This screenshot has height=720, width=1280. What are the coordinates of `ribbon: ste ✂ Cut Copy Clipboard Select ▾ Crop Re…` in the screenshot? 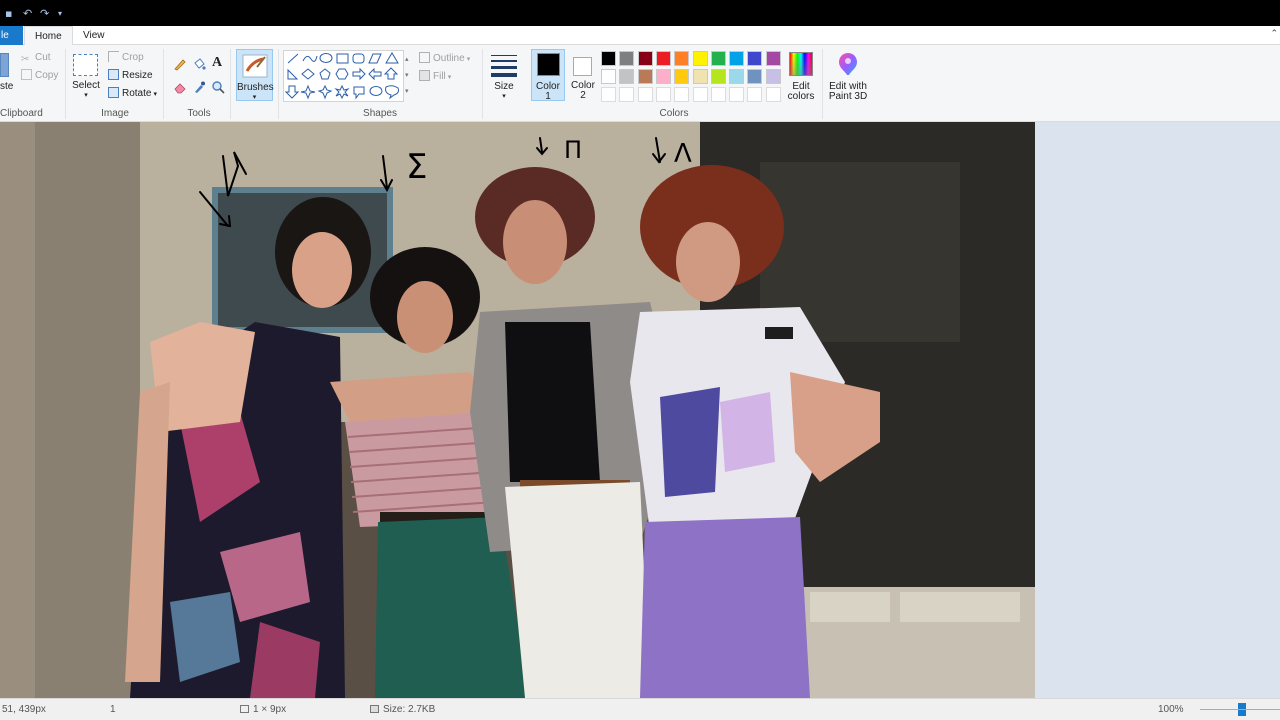 It's located at (640, 83).